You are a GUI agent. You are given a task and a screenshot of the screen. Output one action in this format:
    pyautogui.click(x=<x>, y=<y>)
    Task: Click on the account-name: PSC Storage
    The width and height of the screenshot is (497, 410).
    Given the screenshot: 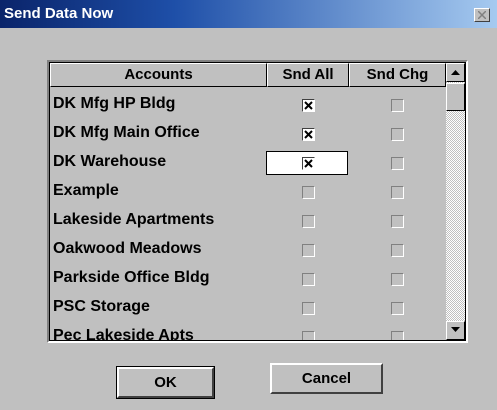 What is the action you would take?
    pyautogui.click(x=101, y=306)
    